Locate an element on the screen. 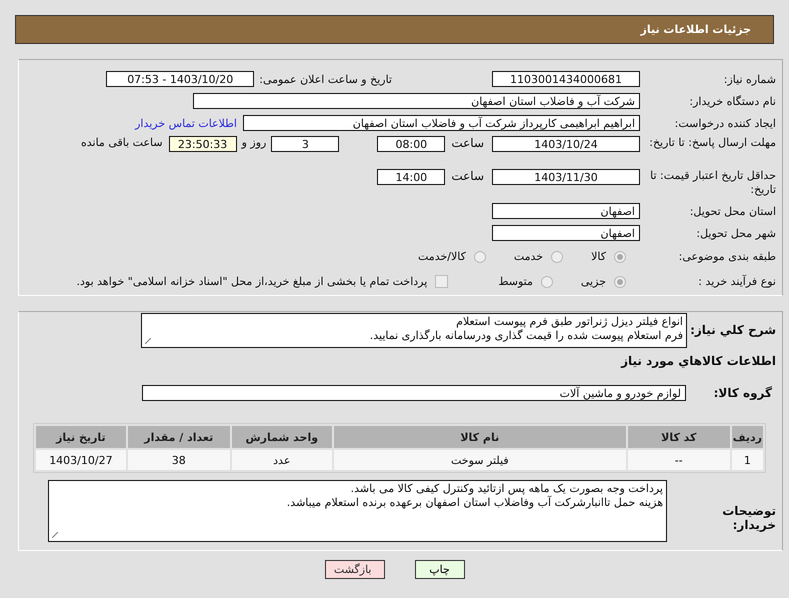 The width and height of the screenshot is (789, 598). field-label: تاریخ و ساعت اعلان عمومی: is located at coordinates (325, 79).